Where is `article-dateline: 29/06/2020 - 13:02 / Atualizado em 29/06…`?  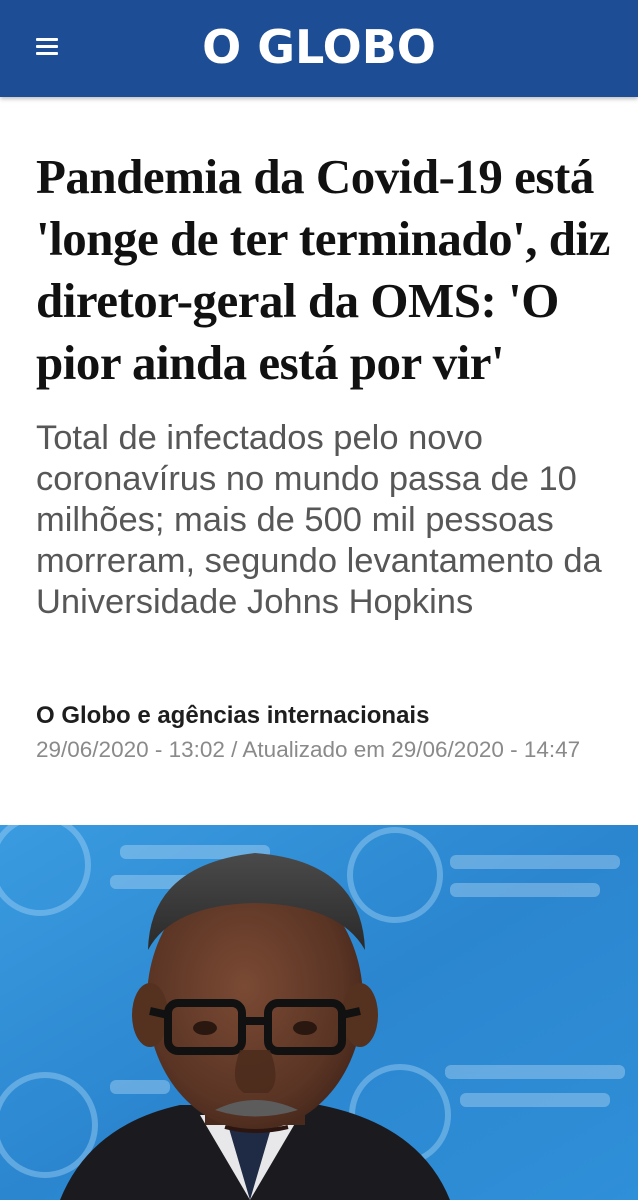 article-dateline: 29/06/2020 - 13:02 / Atualizado em 29/06… is located at coordinates (308, 749).